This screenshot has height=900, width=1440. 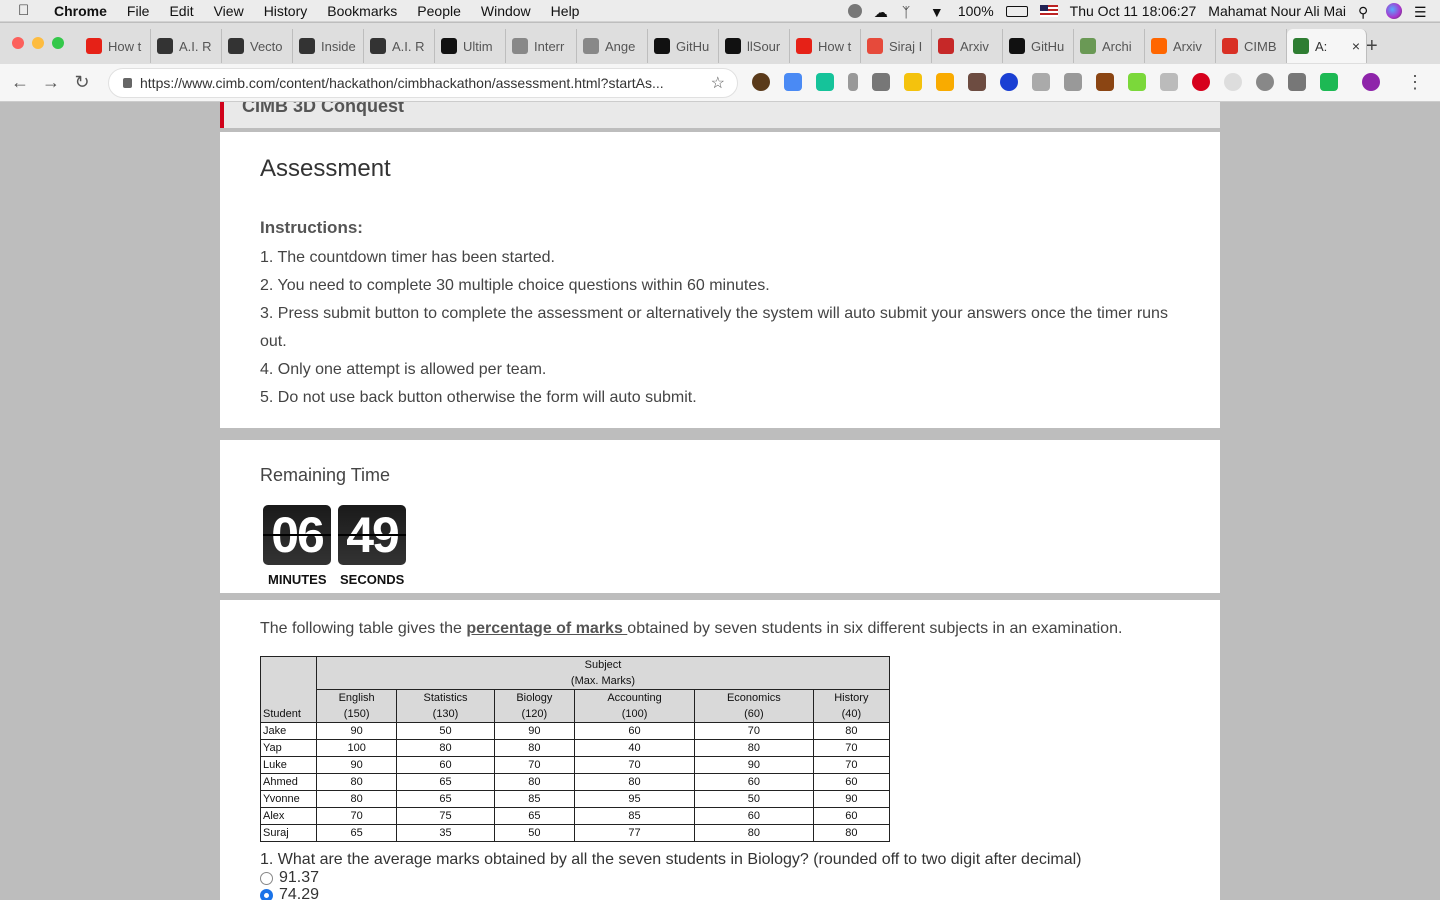 I want to click on browser-tab: Vecto, so click(x=257, y=46).